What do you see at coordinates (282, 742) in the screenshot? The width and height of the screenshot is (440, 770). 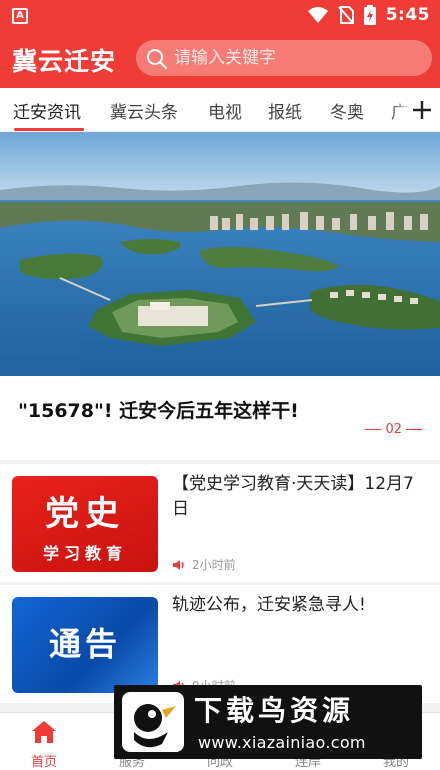 I see `watermark-url: www.xiazainiao.com` at bounding box center [282, 742].